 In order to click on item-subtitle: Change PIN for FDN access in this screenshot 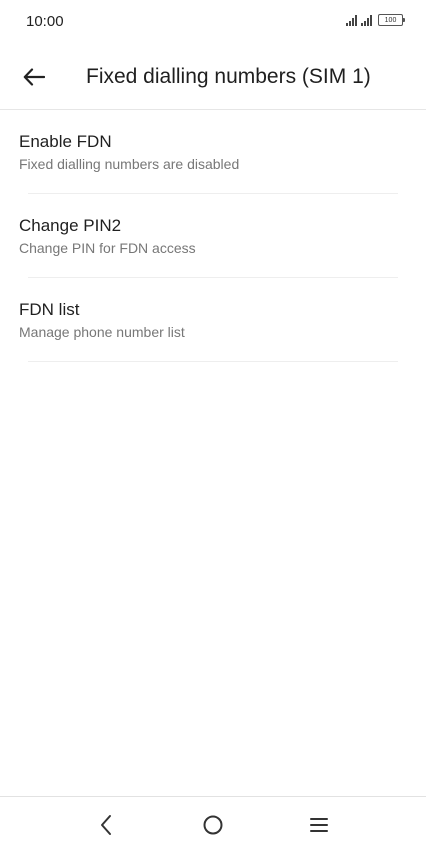, I will do `click(107, 248)`.